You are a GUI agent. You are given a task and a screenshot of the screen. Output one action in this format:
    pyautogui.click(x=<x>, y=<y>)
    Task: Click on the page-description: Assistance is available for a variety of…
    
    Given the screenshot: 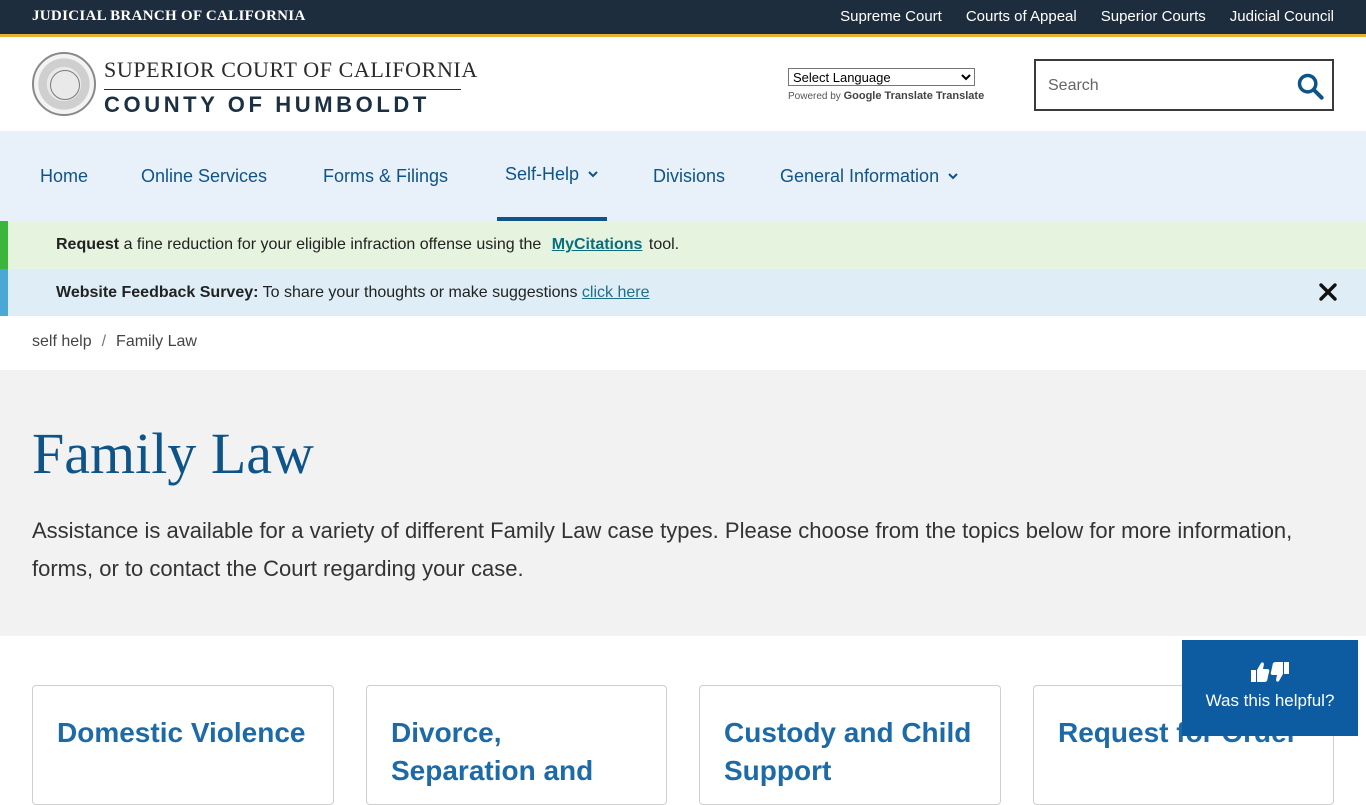 What is the action you would take?
    pyautogui.click(x=662, y=549)
    